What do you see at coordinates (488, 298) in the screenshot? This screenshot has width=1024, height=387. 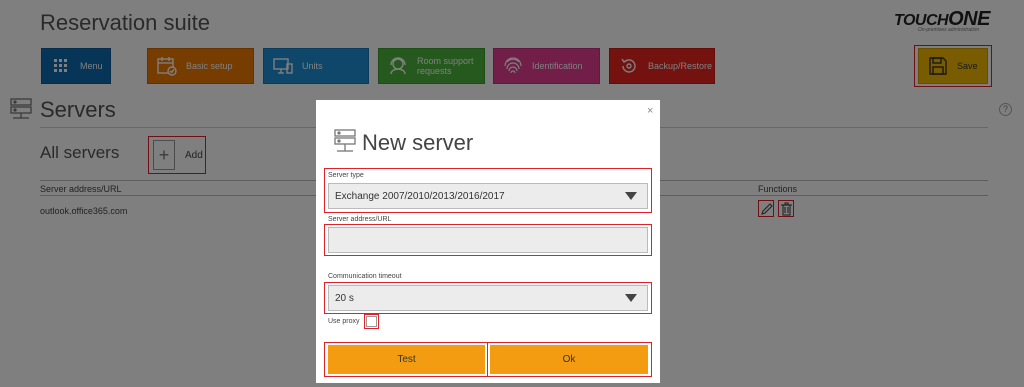 I see `timeout-select: 20 s` at bounding box center [488, 298].